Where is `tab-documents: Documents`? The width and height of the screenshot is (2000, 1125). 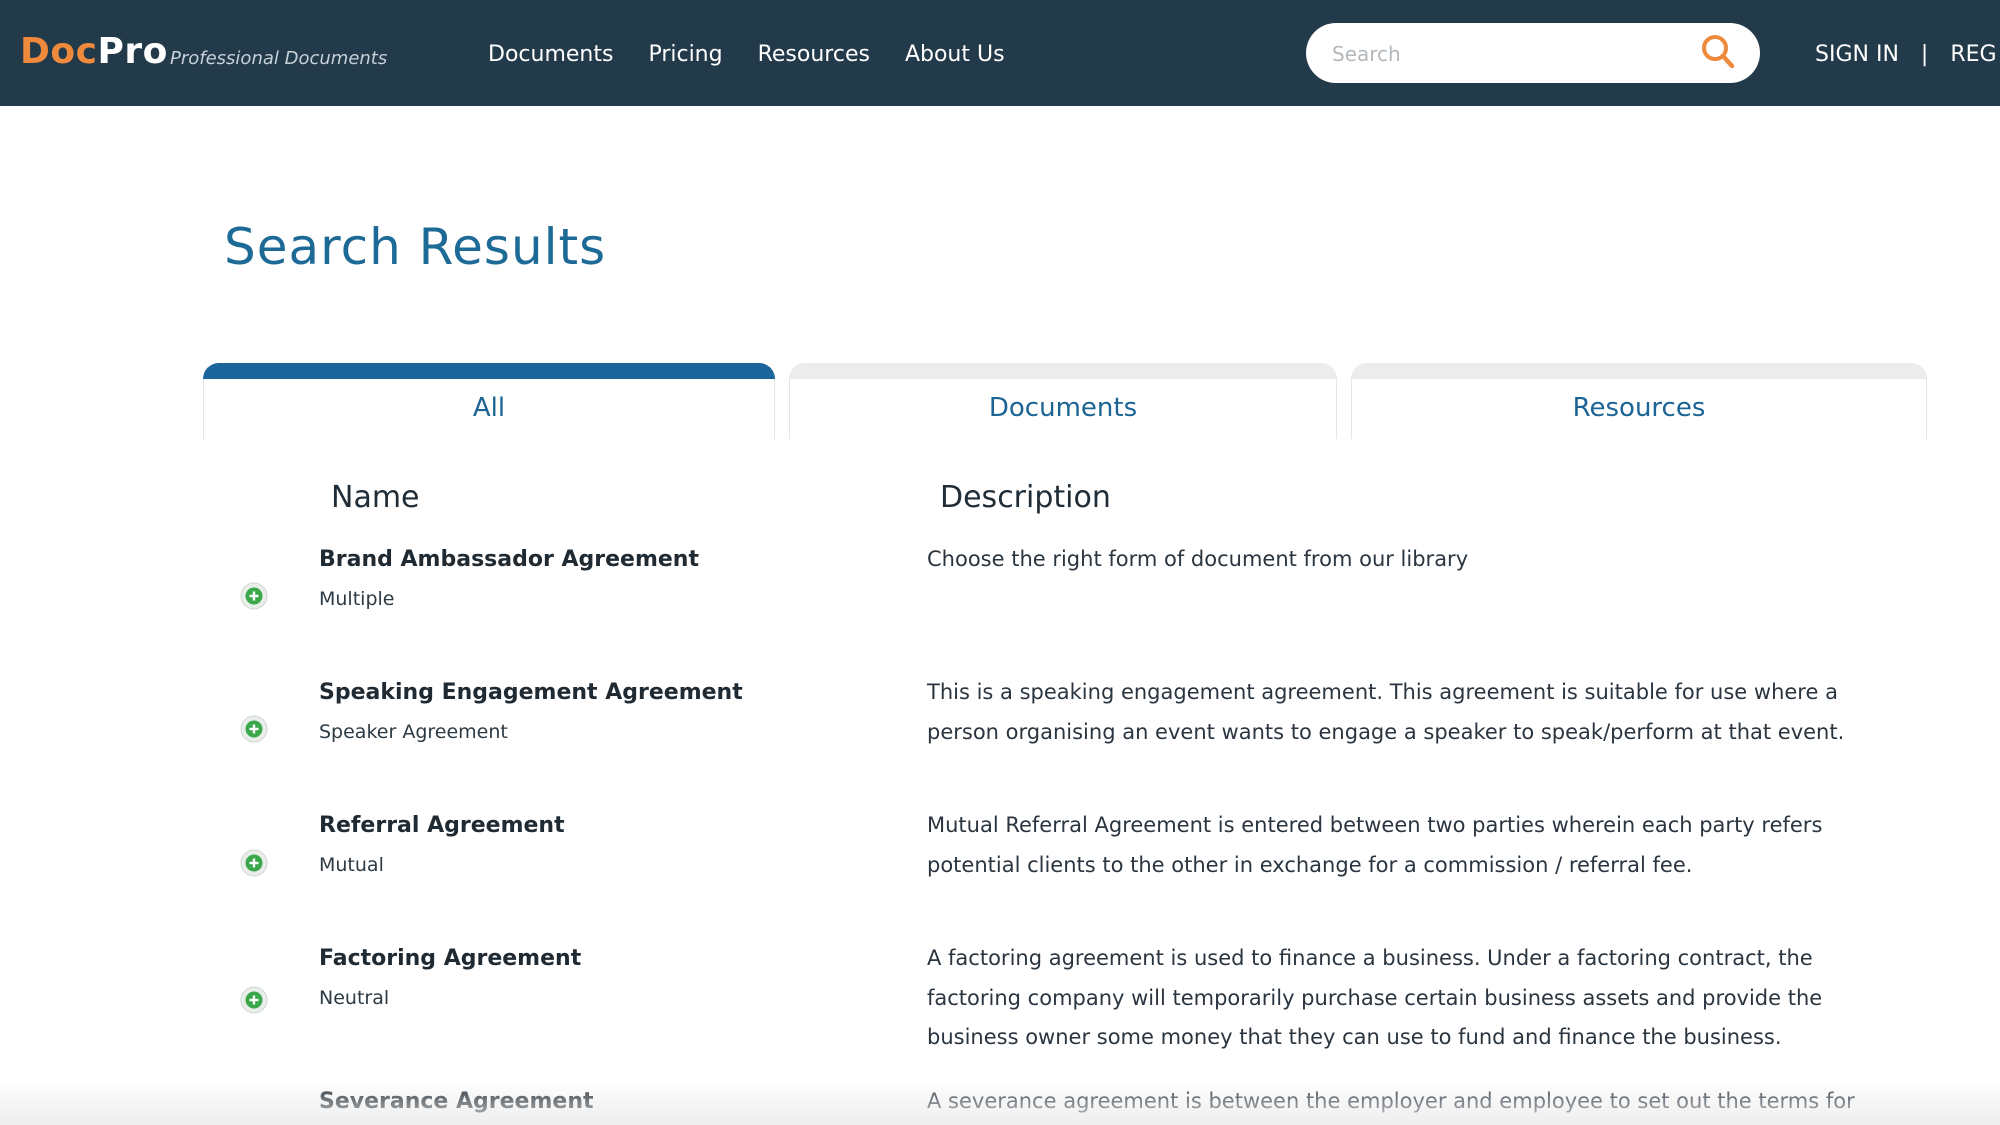 tab-documents: Documents is located at coordinates (1063, 401).